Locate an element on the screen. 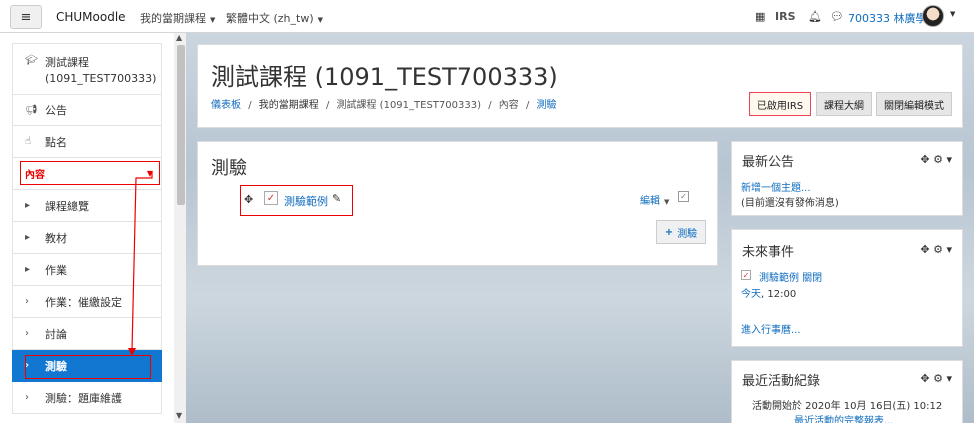 This screenshot has width=974, height=423. events-block-title: 未來事件 is located at coordinates (768, 252).